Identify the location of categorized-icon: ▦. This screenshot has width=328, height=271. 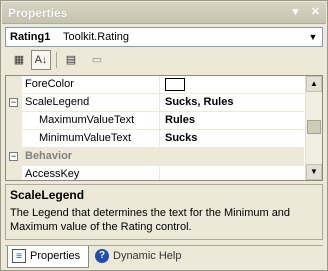
(19, 60).